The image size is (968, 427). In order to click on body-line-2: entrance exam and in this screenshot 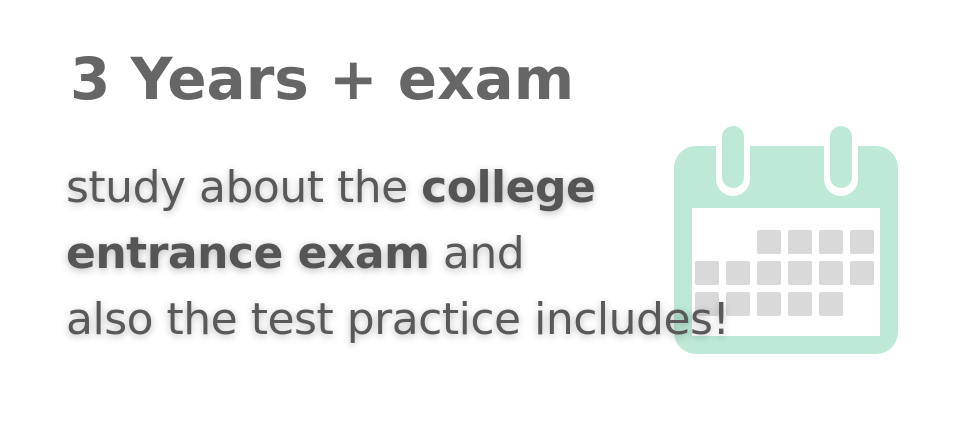, I will do `click(398, 254)`.